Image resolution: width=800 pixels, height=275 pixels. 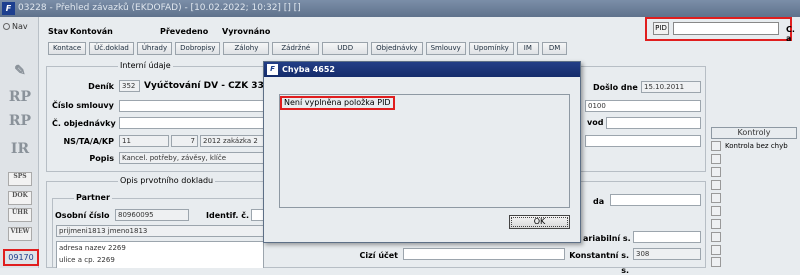 What do you see at coordinates (484, 254) in the screenshot?
I see `cizi-ucet-field` at bounding box center [484, 254].